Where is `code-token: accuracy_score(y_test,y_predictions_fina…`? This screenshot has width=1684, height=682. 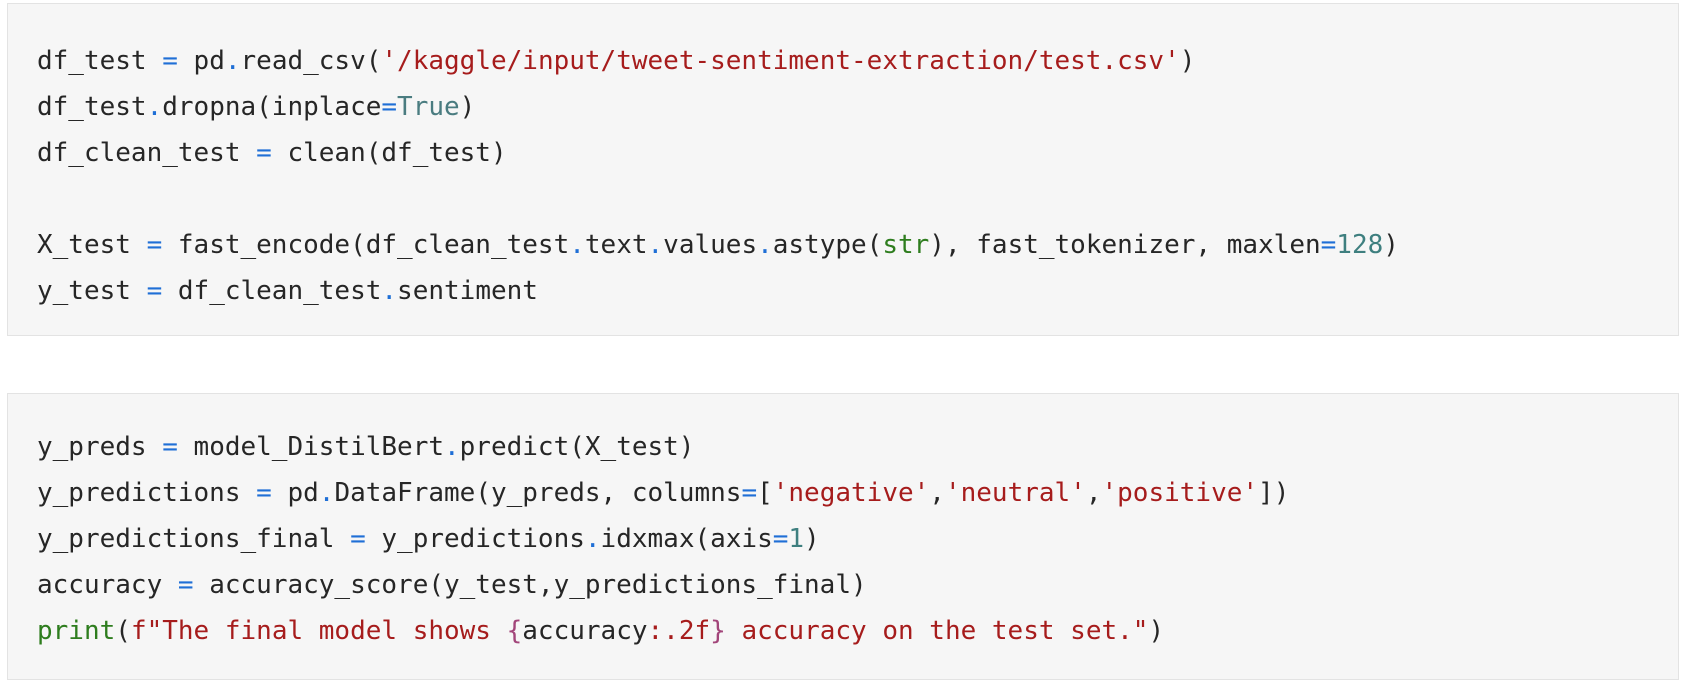 code-token: accuracy_score(y_test,y_predictions_fina… is located at coordinates (530, 585).